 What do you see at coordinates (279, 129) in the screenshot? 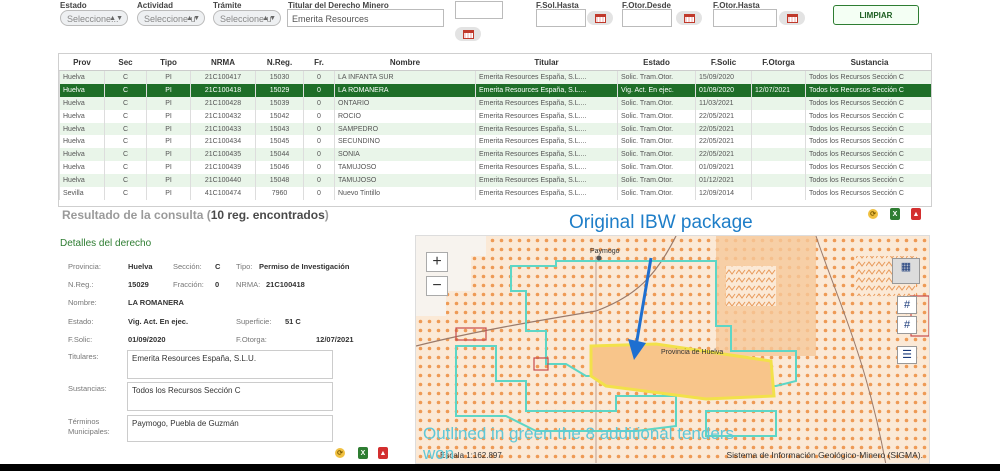
I see `table-cell: 15043` at bounding box center [279, 129].